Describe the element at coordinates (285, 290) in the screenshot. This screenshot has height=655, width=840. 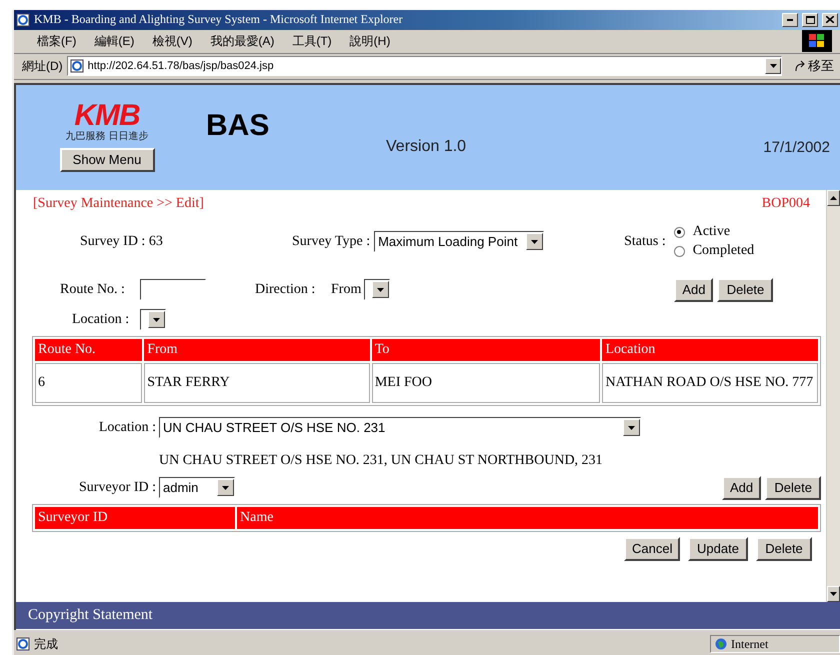
I see `direction-label: Direction :` at that location.